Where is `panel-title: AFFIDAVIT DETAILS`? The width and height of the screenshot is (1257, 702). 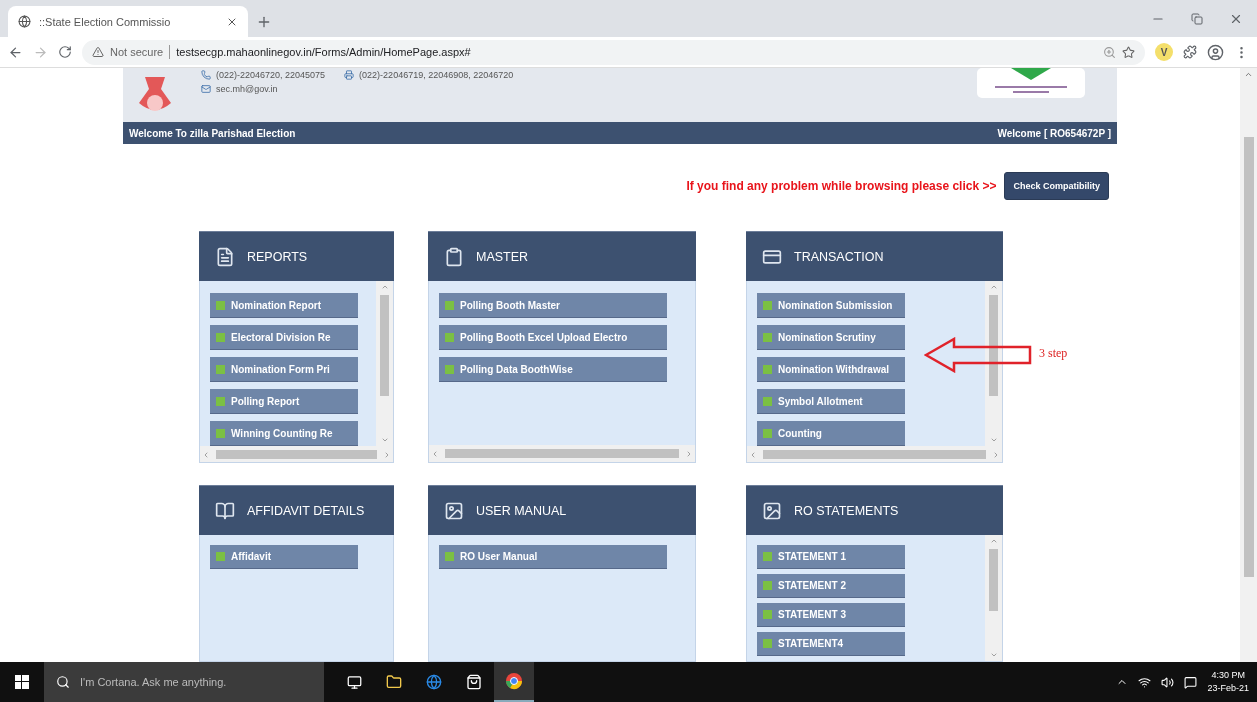
panel-title: AFFIDAVIT DETAILS is located at coordinates (306, 510).